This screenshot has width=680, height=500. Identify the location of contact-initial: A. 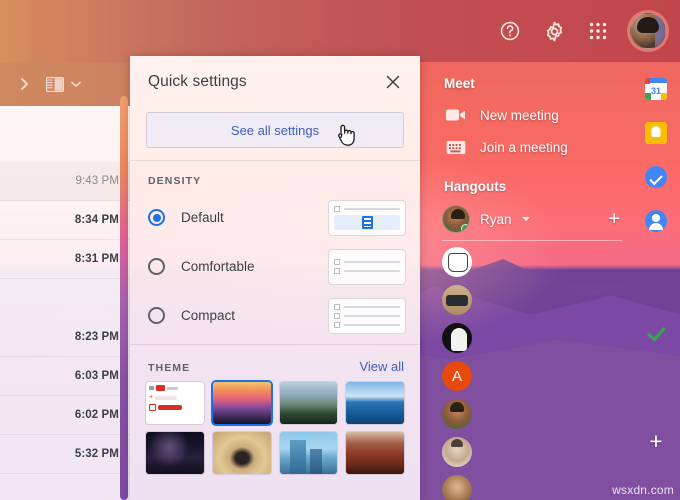
(456, 376).